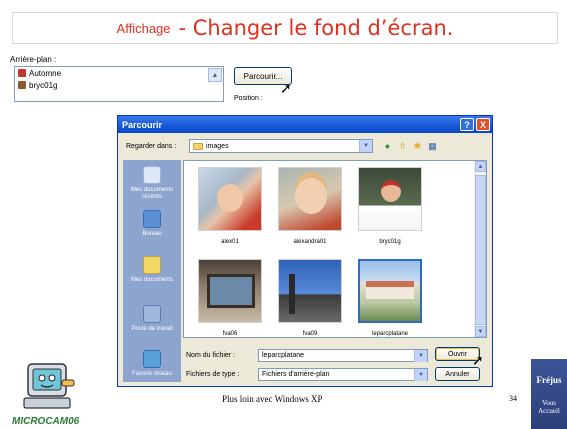 This screenshot has height=429, width=567. I want to click on folder-icon, so click(198, 146).